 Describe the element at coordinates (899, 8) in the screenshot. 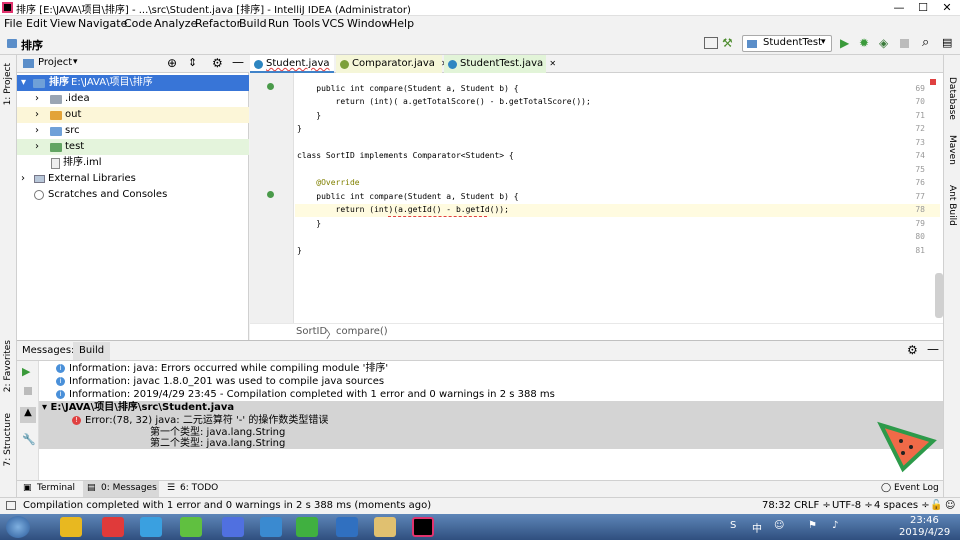

I see `minimize-button: —` at that location.